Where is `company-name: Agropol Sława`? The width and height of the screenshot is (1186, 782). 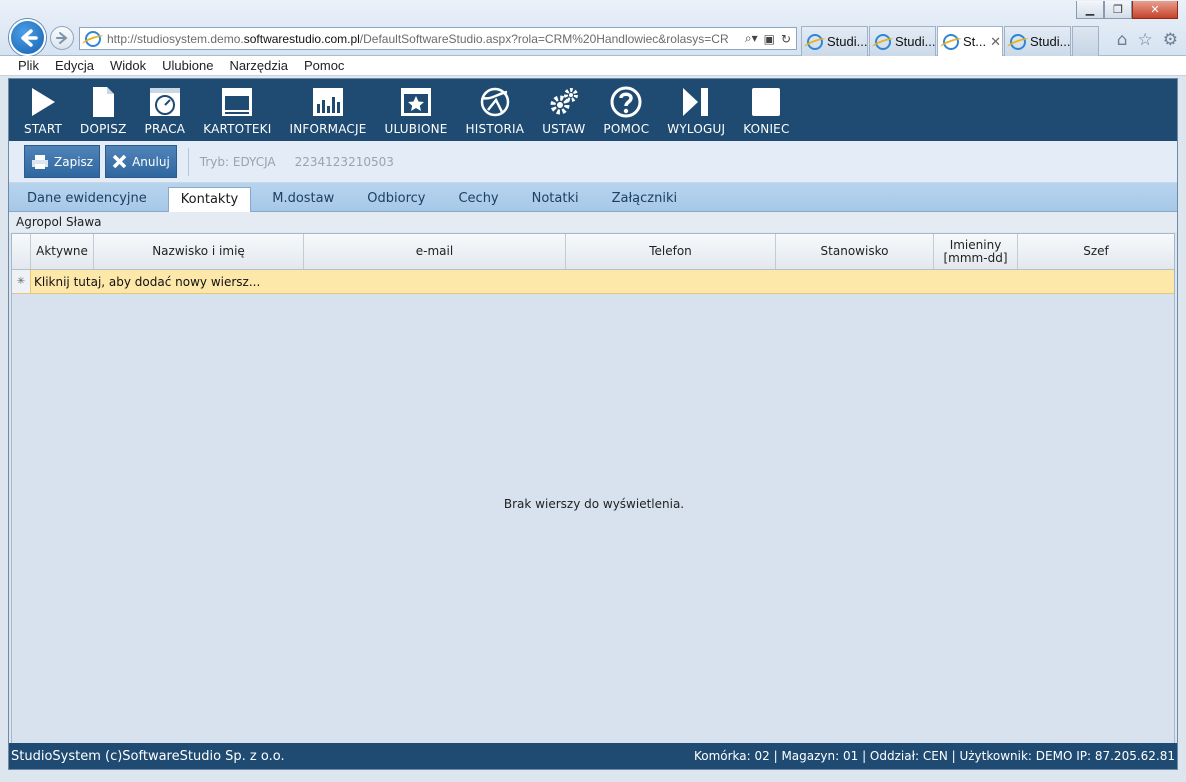 company-name: Agropol Sława is located at coordinates (593, 222).